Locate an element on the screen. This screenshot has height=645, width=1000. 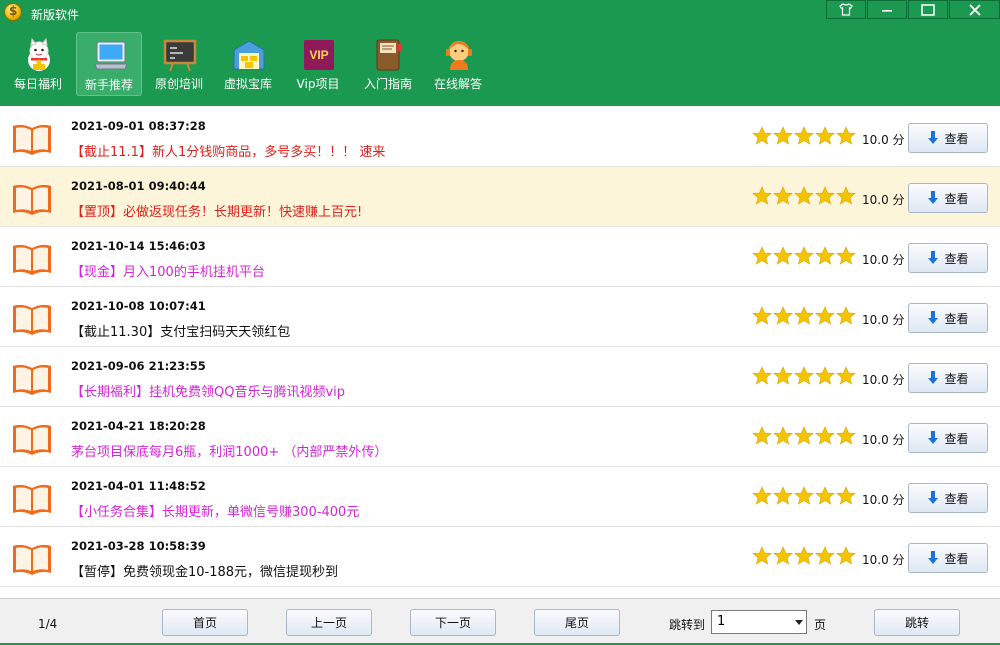
item-date: 2021-04-21 18:20:28 is located at coordinates (138, 426).